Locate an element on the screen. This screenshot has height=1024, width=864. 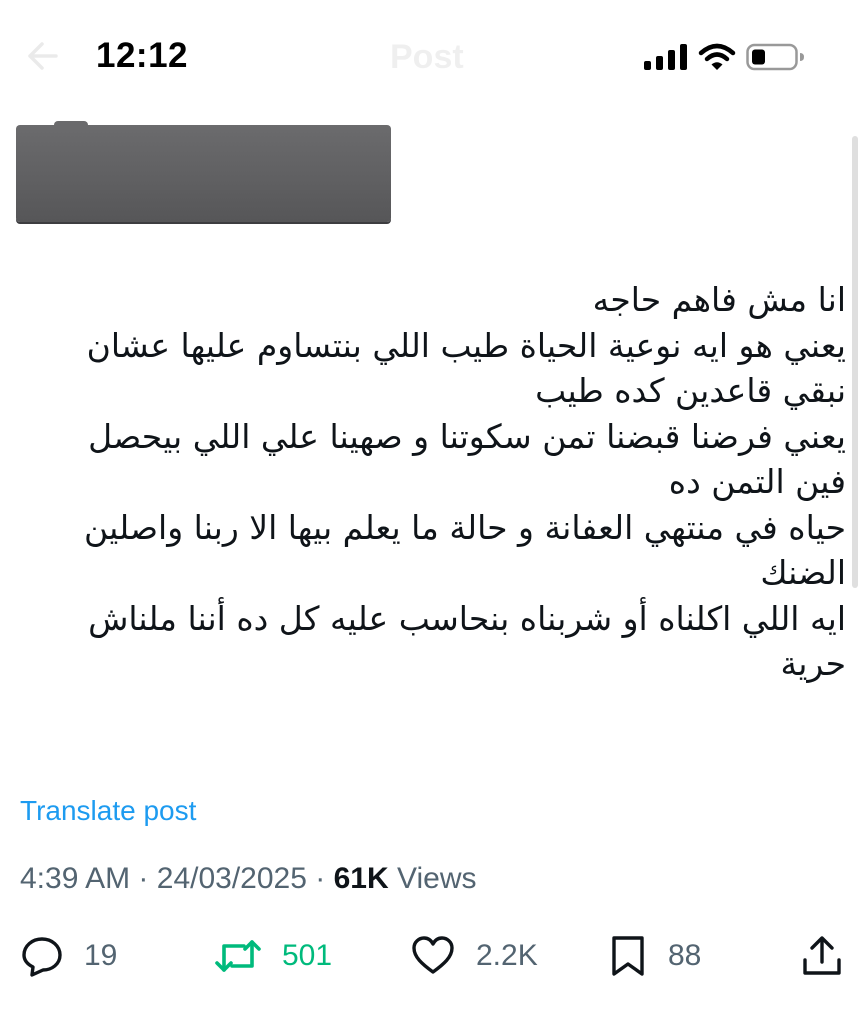
scrollbar is located at coordinates (855, 362).